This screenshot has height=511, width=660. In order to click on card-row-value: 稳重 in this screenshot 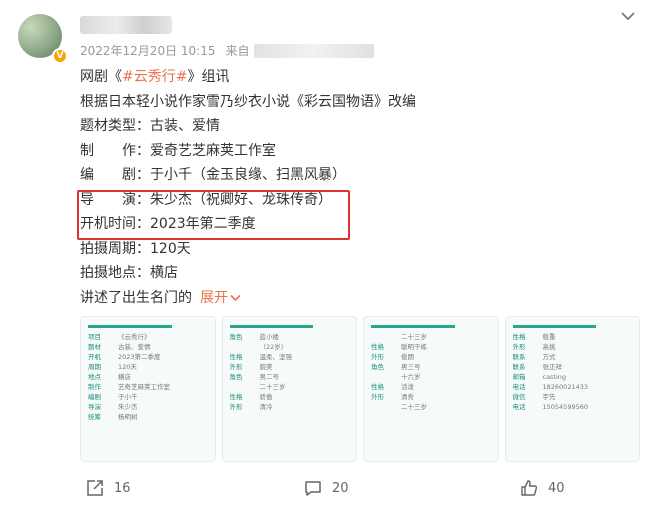, I will do `click(549, 337)`.